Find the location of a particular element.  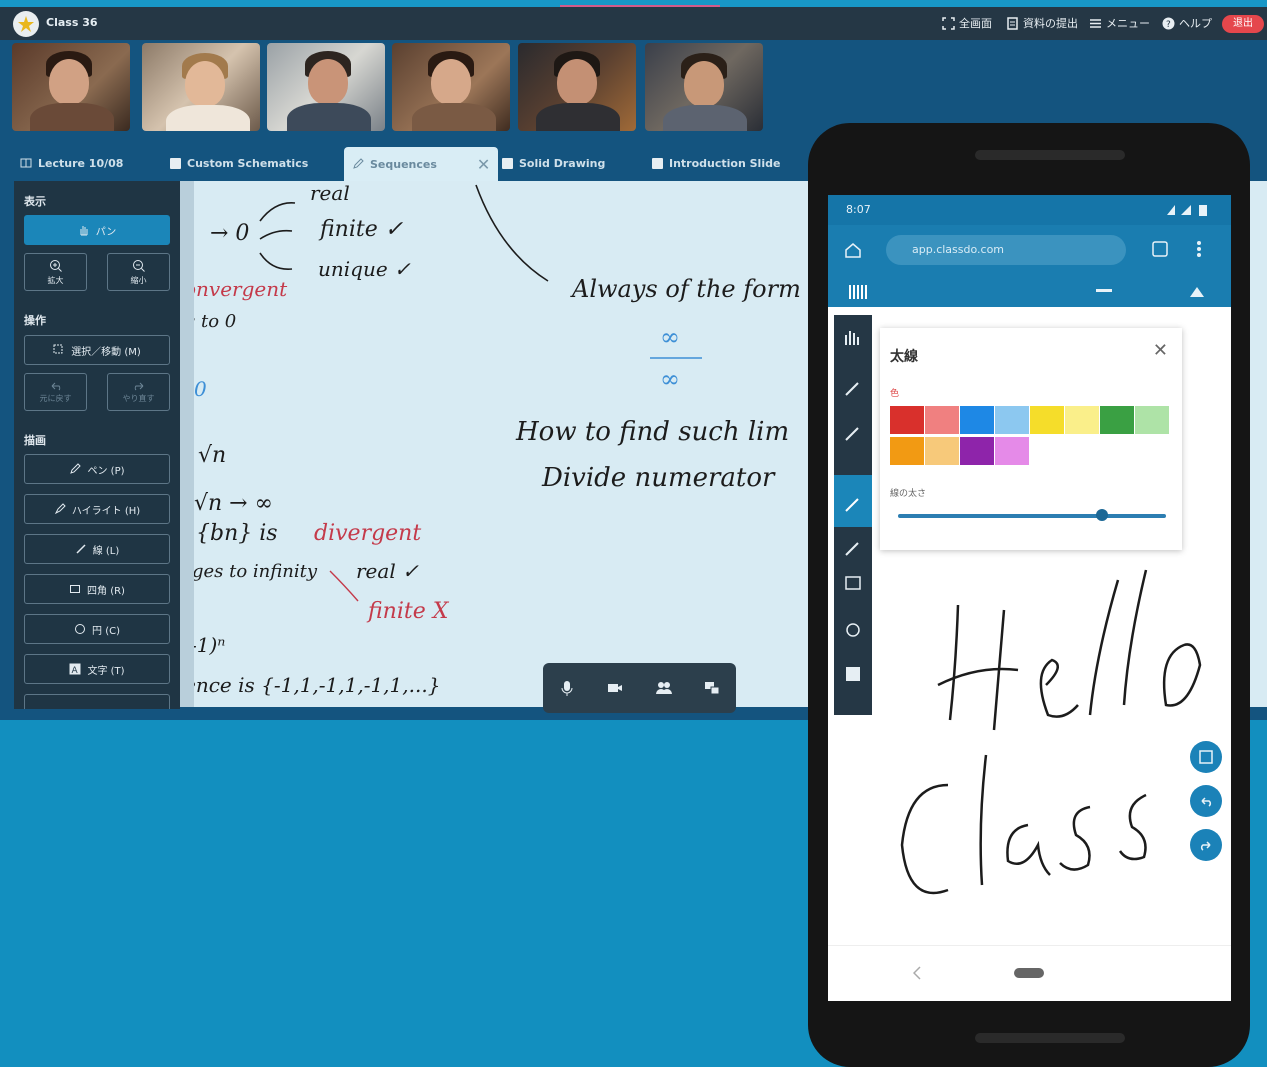

minimize-icon is located at coordinates (1104, 291).